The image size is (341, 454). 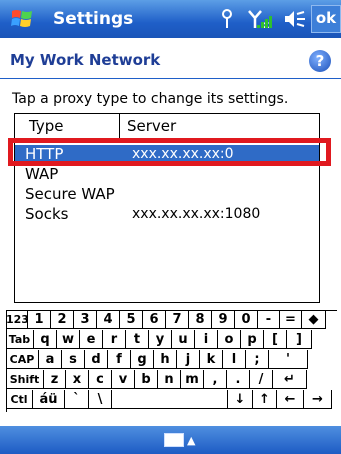 I want to click on key: k, so click(x=211, y=359).